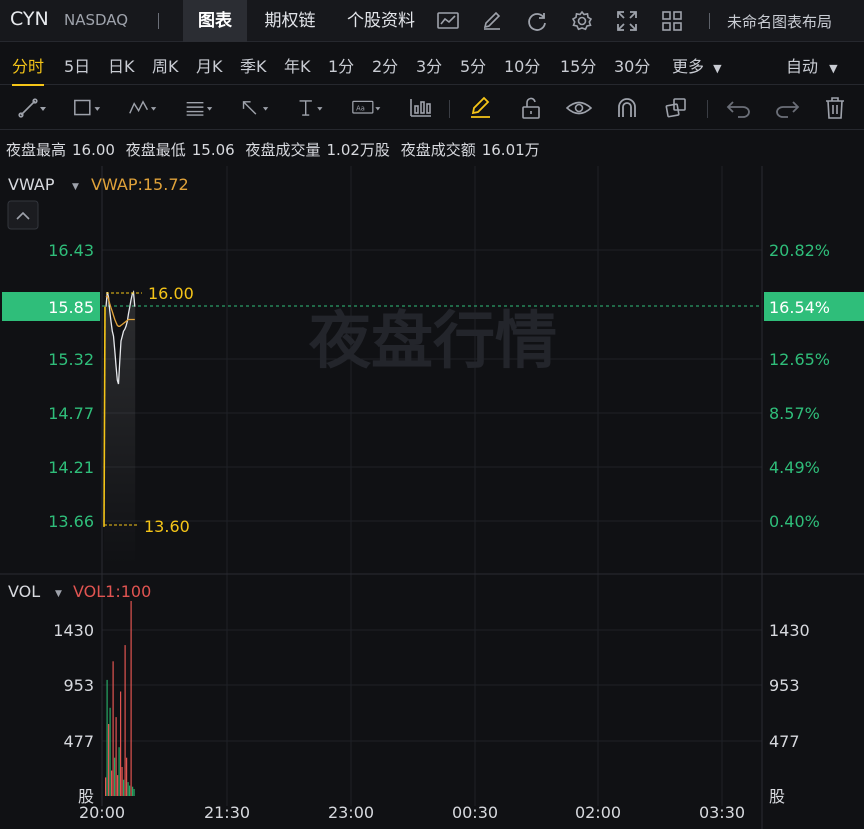 The width and height of the screenshot is (864, 829). What do you see at coordinates (522, 65) in the screenshot?
I see `period-10min: 10分` at bounding box center [522, 65].